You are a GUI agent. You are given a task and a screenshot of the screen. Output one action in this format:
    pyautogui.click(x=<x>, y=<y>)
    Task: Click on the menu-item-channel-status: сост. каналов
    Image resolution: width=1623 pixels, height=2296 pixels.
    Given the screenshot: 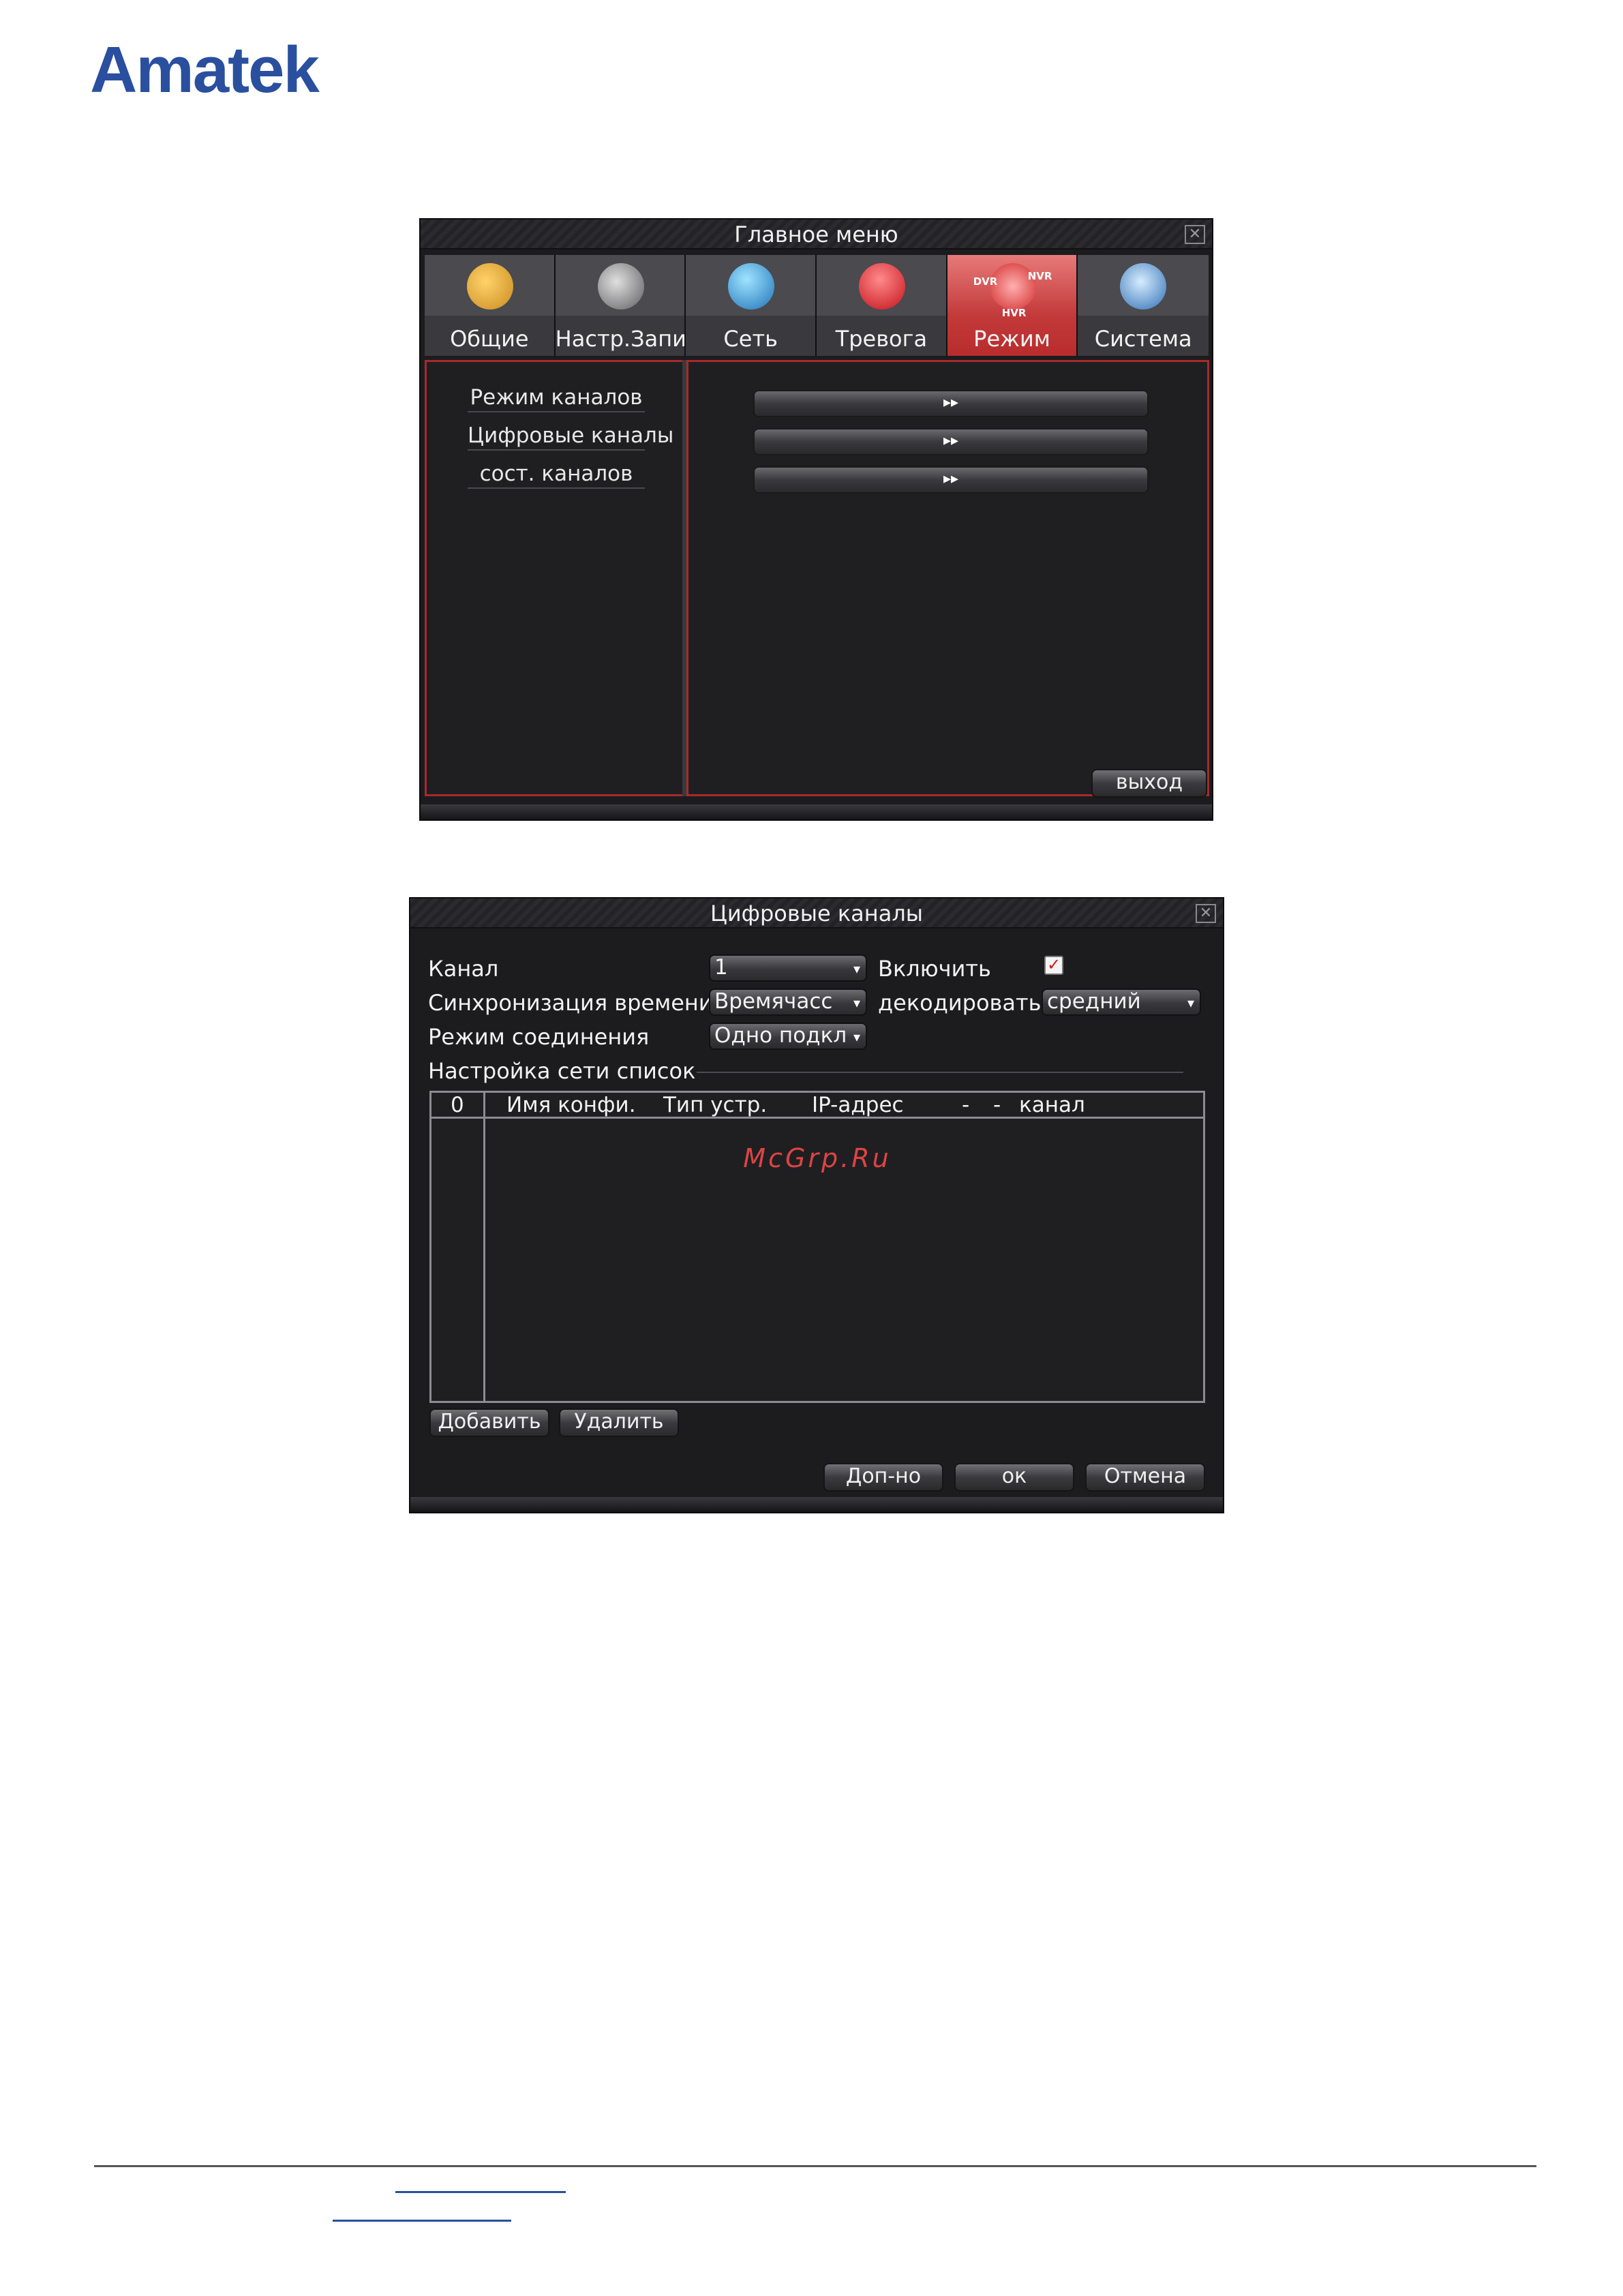 What is the action you would take?
    pyautogui.click(x=556, y=475)
    